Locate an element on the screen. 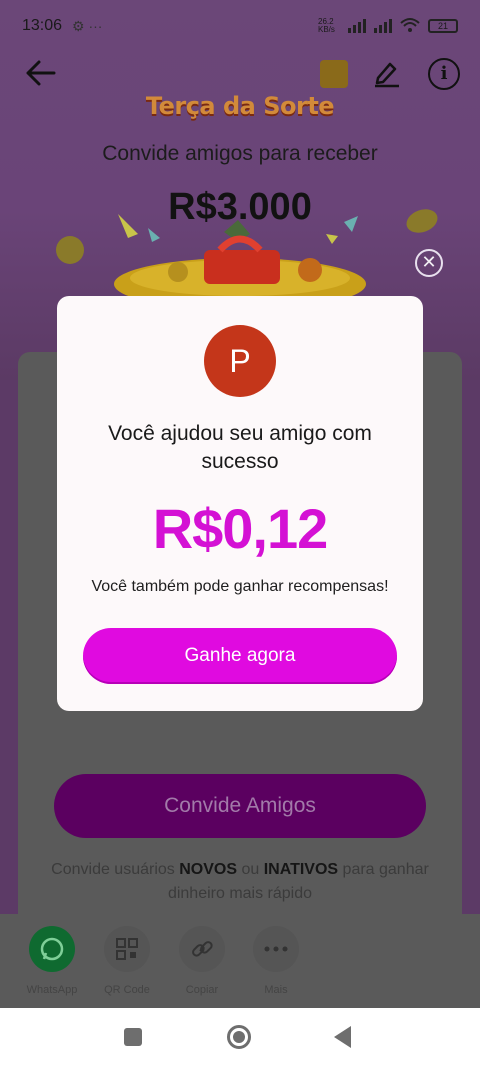  qr-code-icon is located at coordinates (127, 949).